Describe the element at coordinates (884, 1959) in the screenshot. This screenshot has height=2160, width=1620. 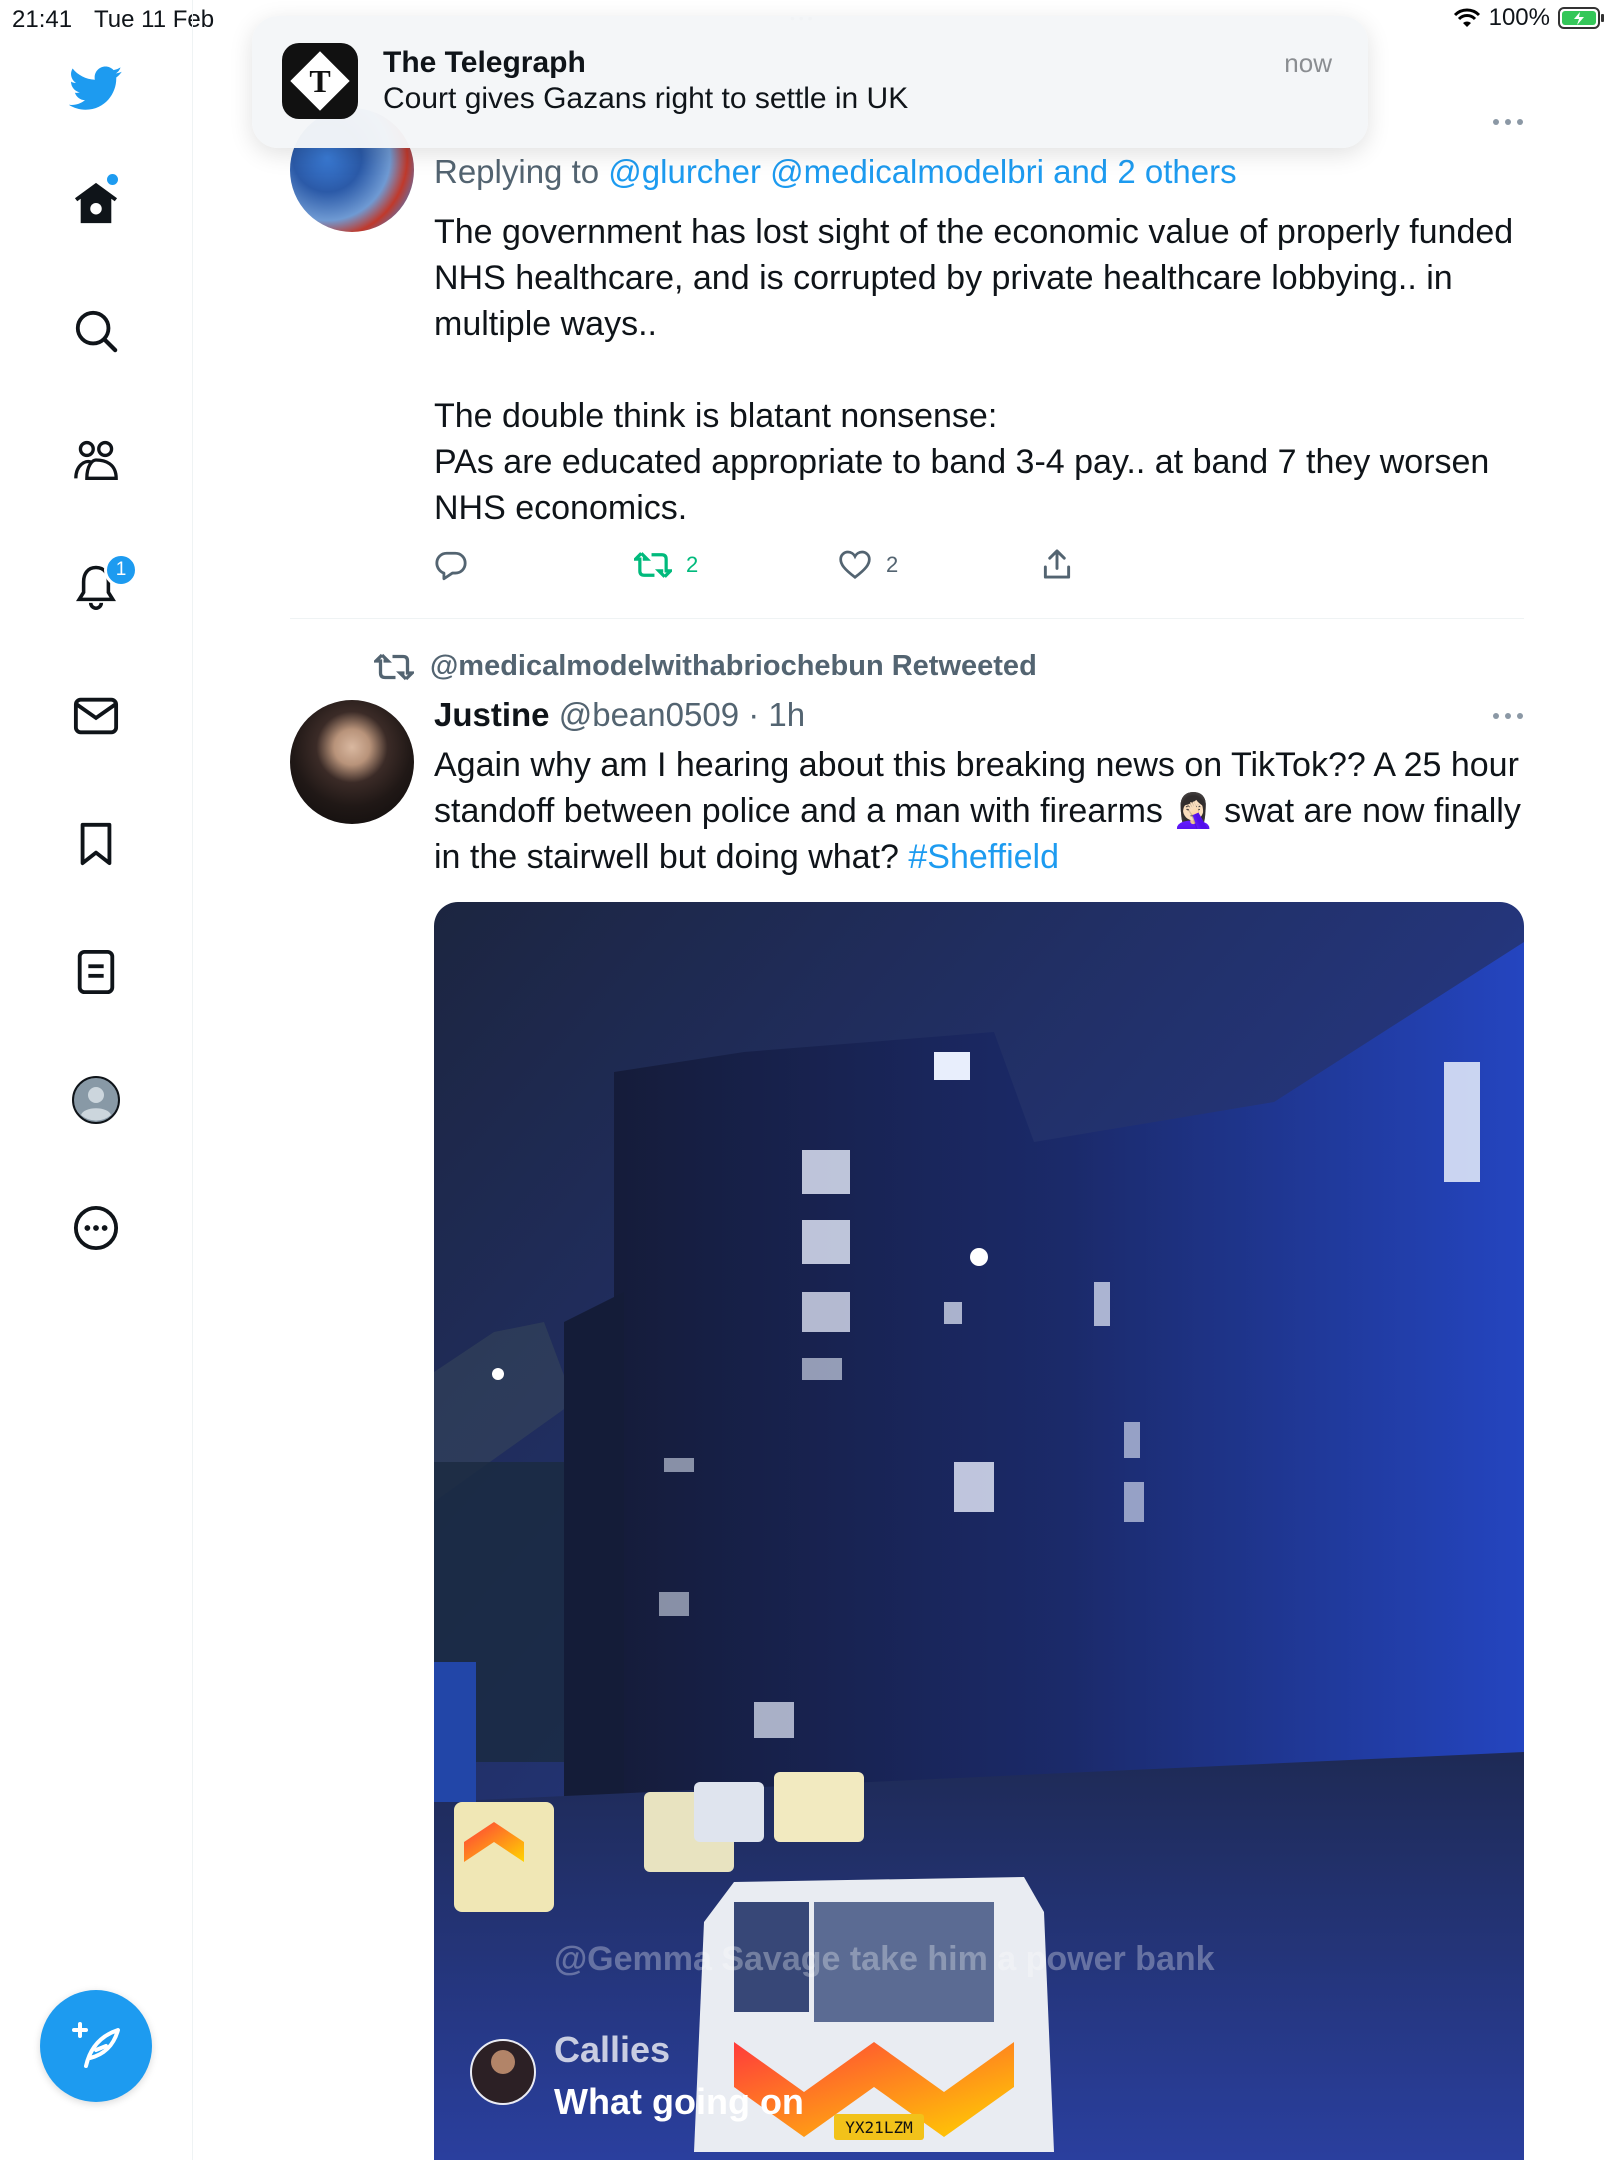
I see `media-watermark: @Gemma Savage take him a power bank` at that location.